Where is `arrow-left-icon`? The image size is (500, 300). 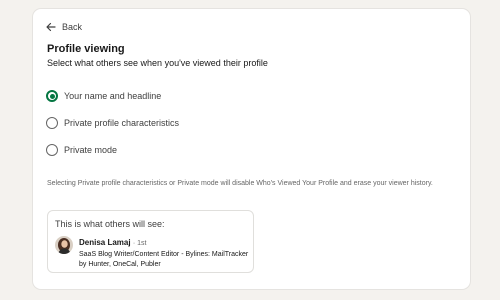
arrow-left-icon is located at coordinates (51, 27).